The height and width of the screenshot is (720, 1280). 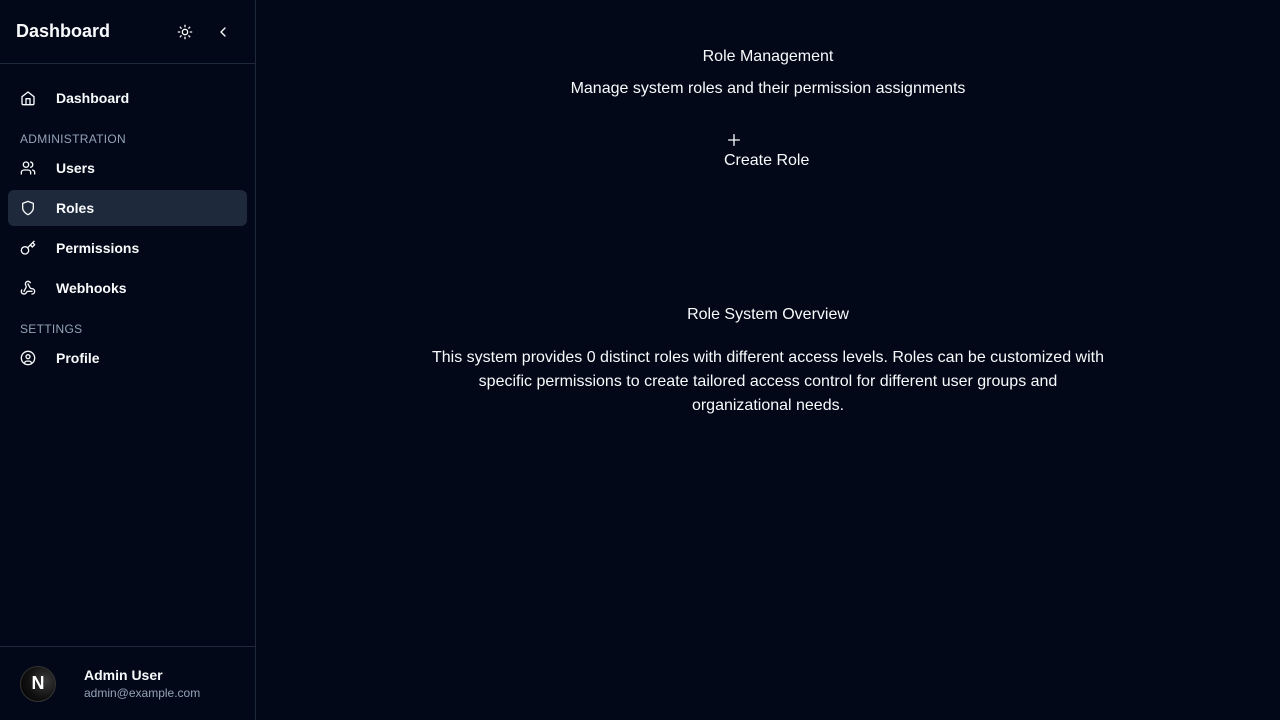 I want to click on page-title: Role Management, so click(x=768, y=56).